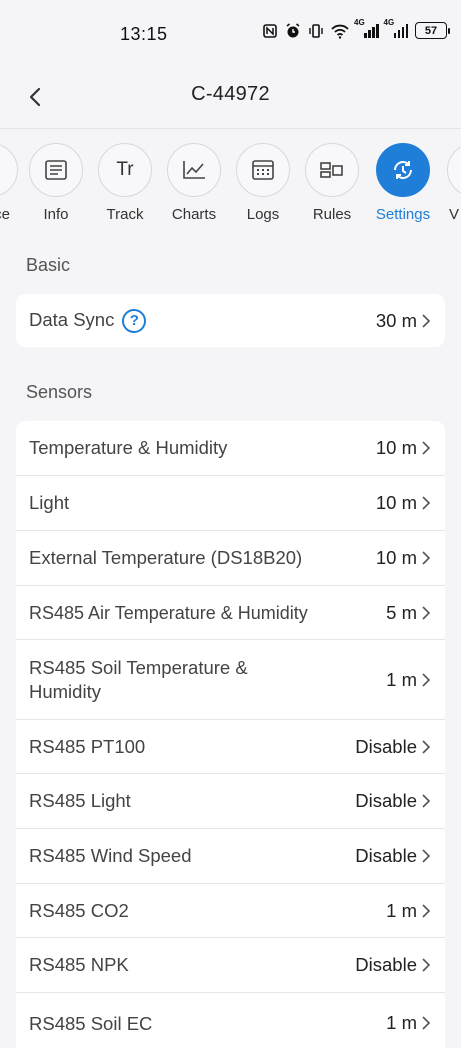 This screenshot has width=461, height=1048. I want to click on tab-rules: Rules, so click(332, 183).